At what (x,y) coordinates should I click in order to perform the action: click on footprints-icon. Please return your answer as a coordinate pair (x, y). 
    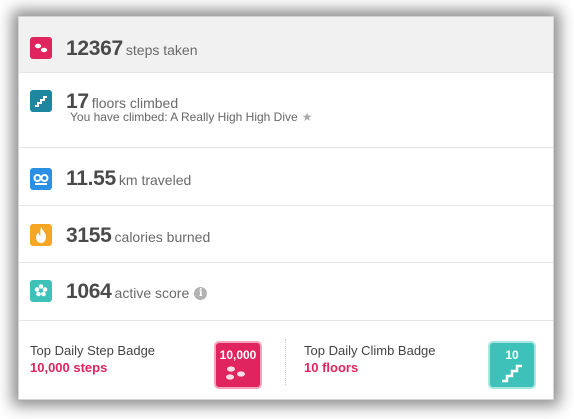
    Looking at the image, I should click on (41, 48).